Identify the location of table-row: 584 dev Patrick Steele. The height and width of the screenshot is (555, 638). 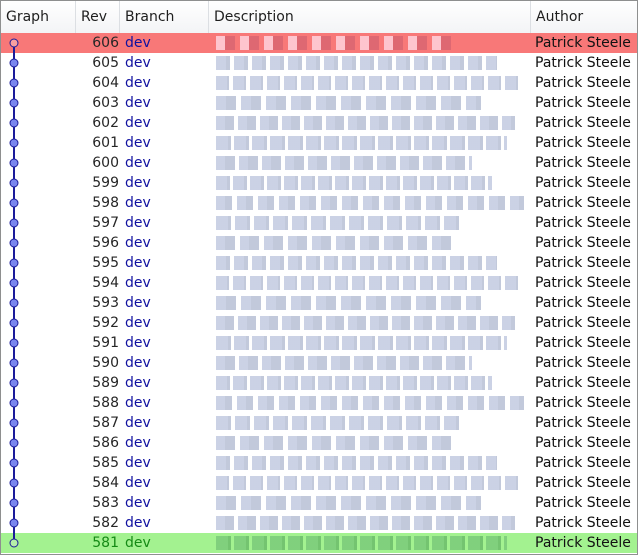
(319, 483).